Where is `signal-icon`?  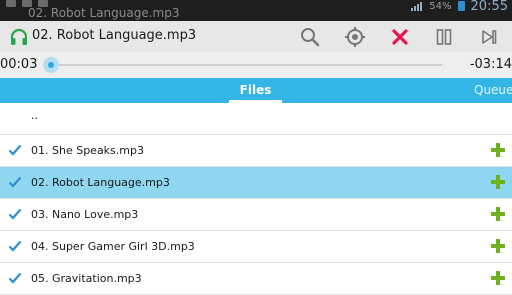 signal-icon is located at coordinates (417, 6).